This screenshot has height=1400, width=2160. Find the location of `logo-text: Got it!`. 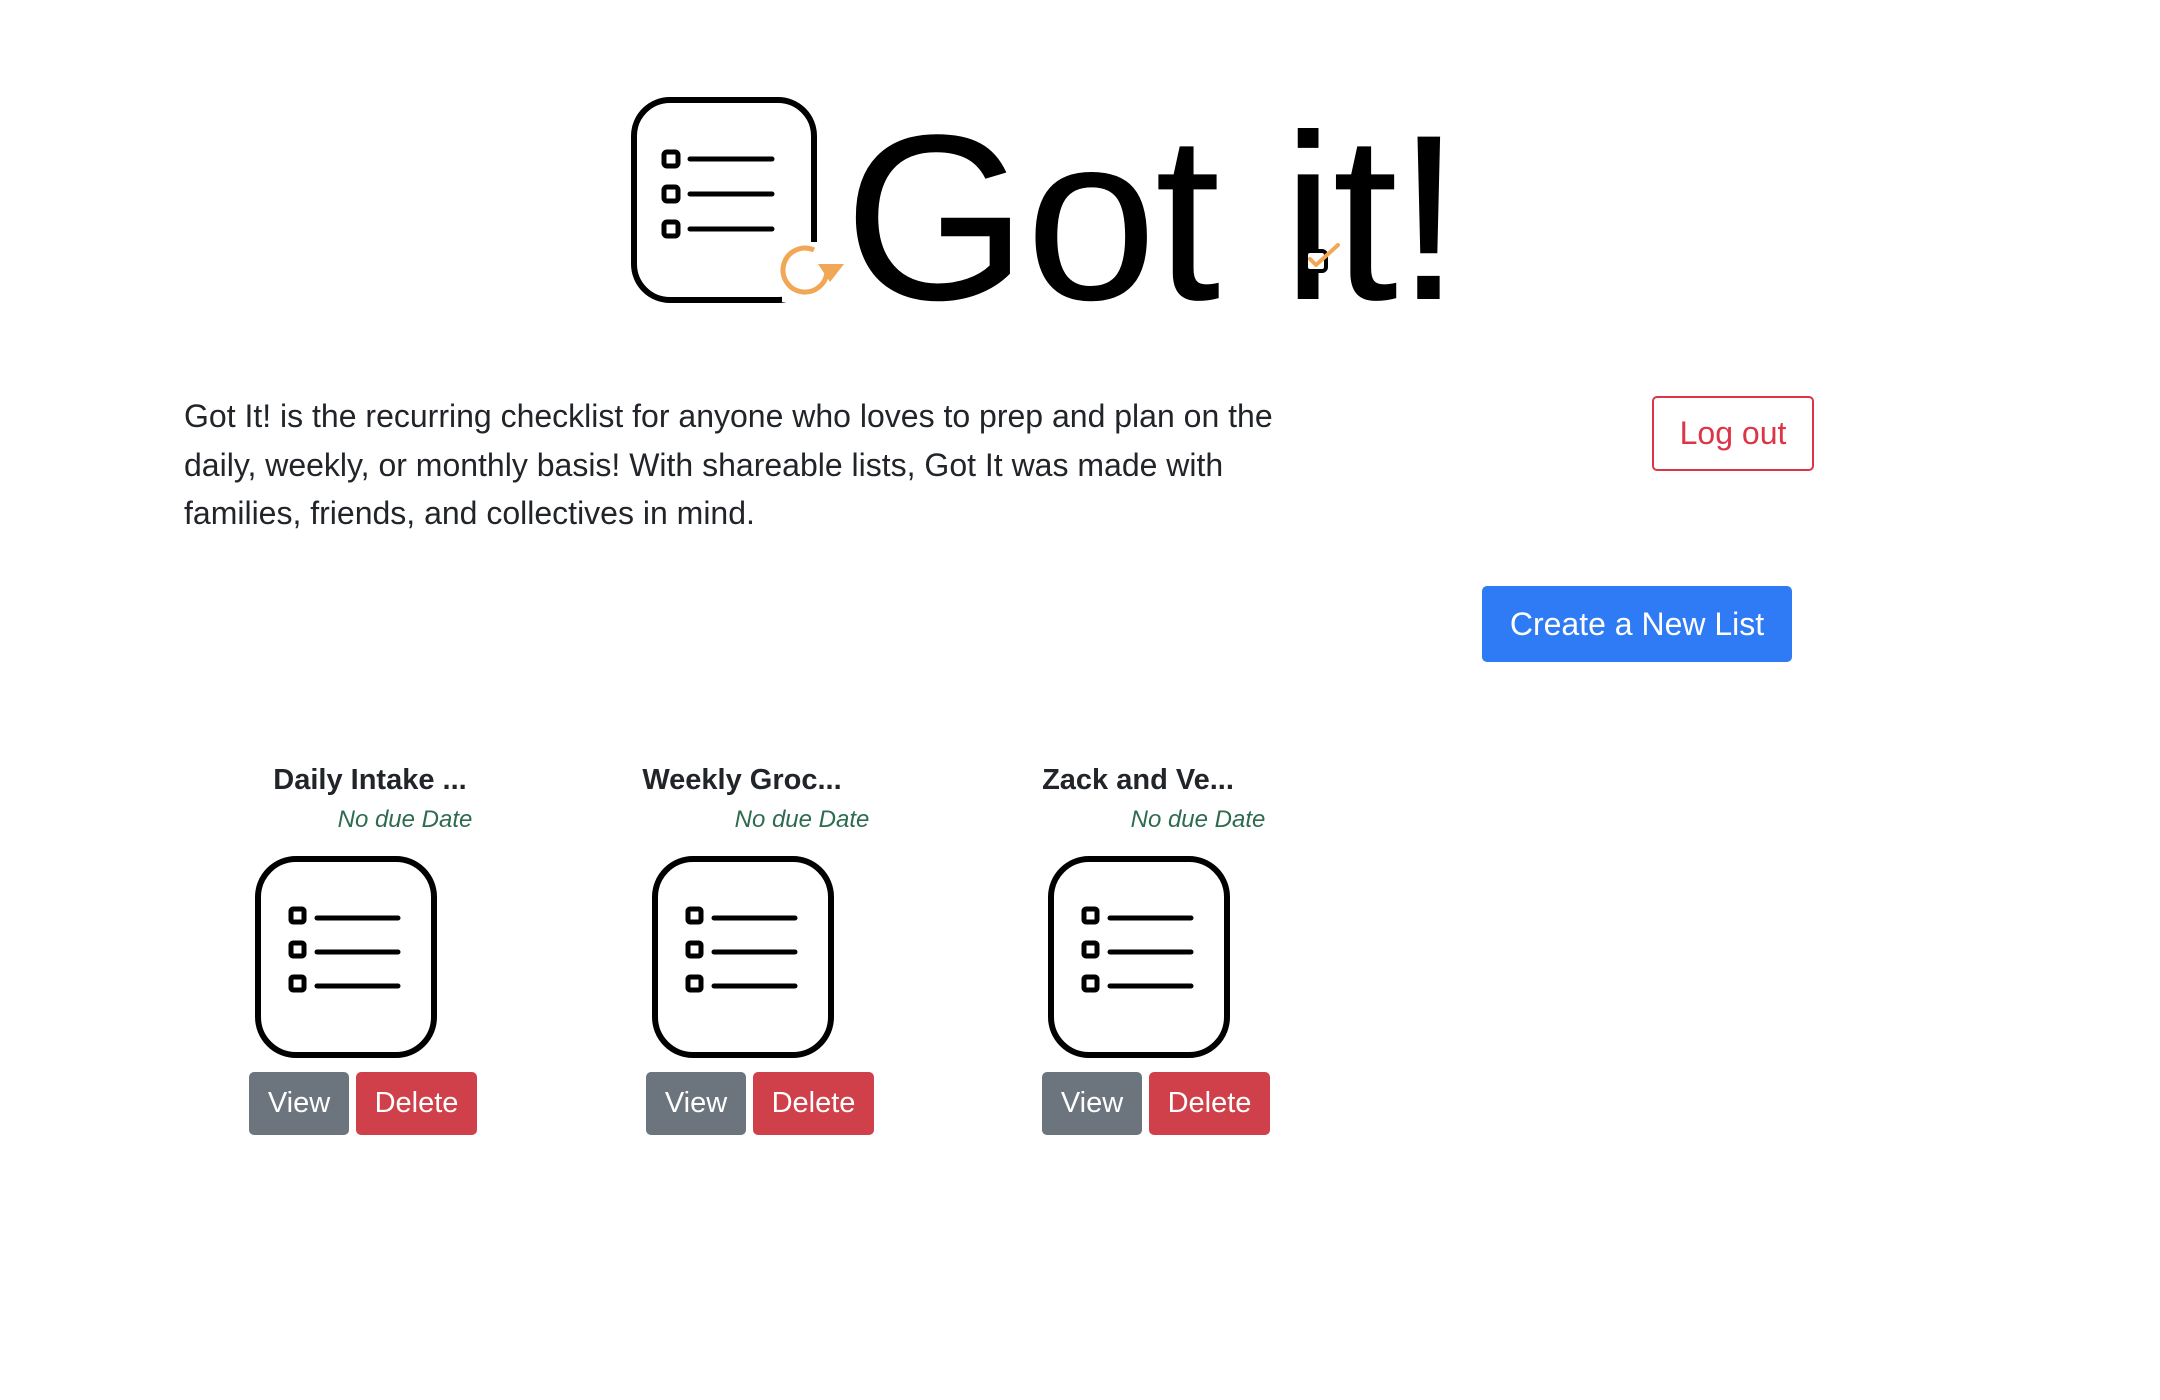

logo-text: Got it! is located at coordinates (1153, 218).